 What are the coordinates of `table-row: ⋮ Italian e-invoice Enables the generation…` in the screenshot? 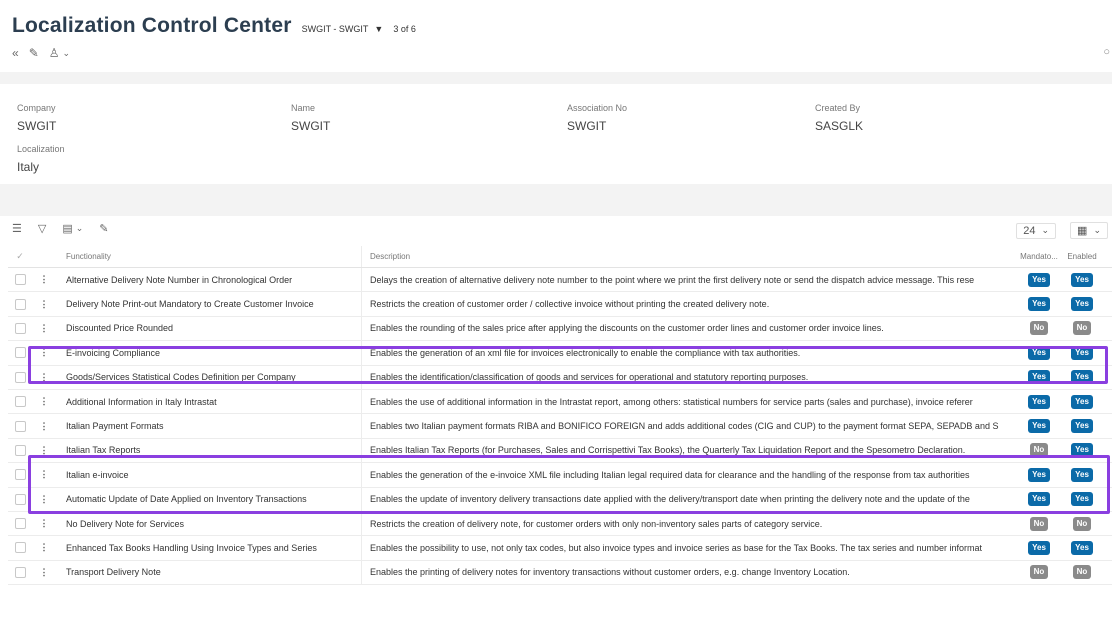 It's located at (560, 475).